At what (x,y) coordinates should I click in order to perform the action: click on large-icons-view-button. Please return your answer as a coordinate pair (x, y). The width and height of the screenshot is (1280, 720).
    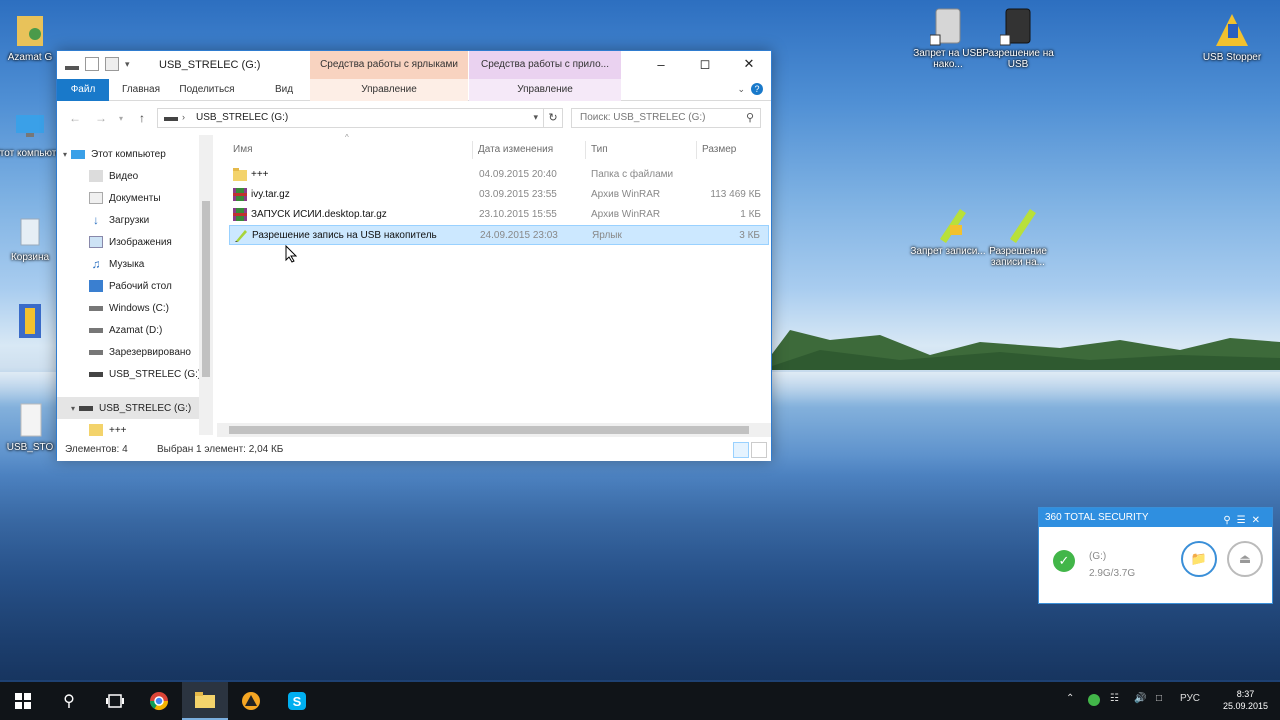
    Looking at the image, I should click on (759, 450).